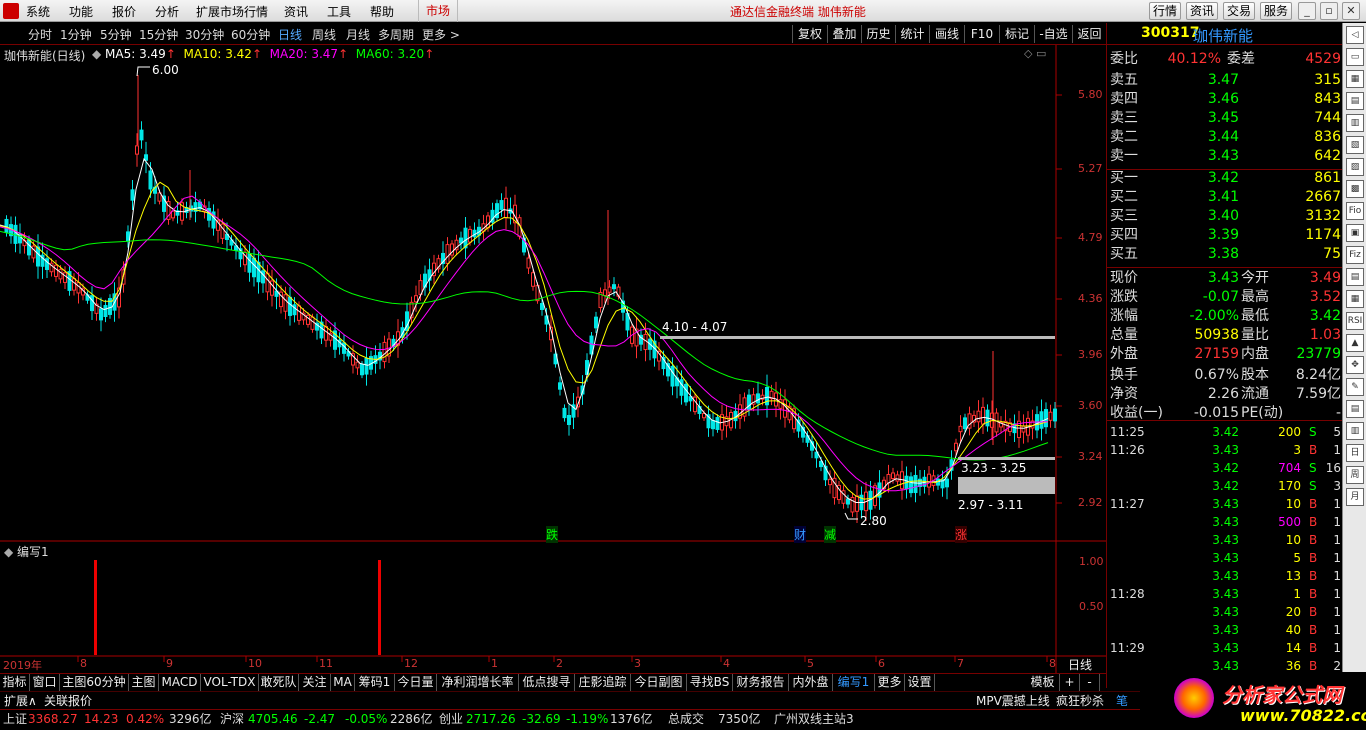  I want to click on watchlist-button: -自选, so click(1053, 34).